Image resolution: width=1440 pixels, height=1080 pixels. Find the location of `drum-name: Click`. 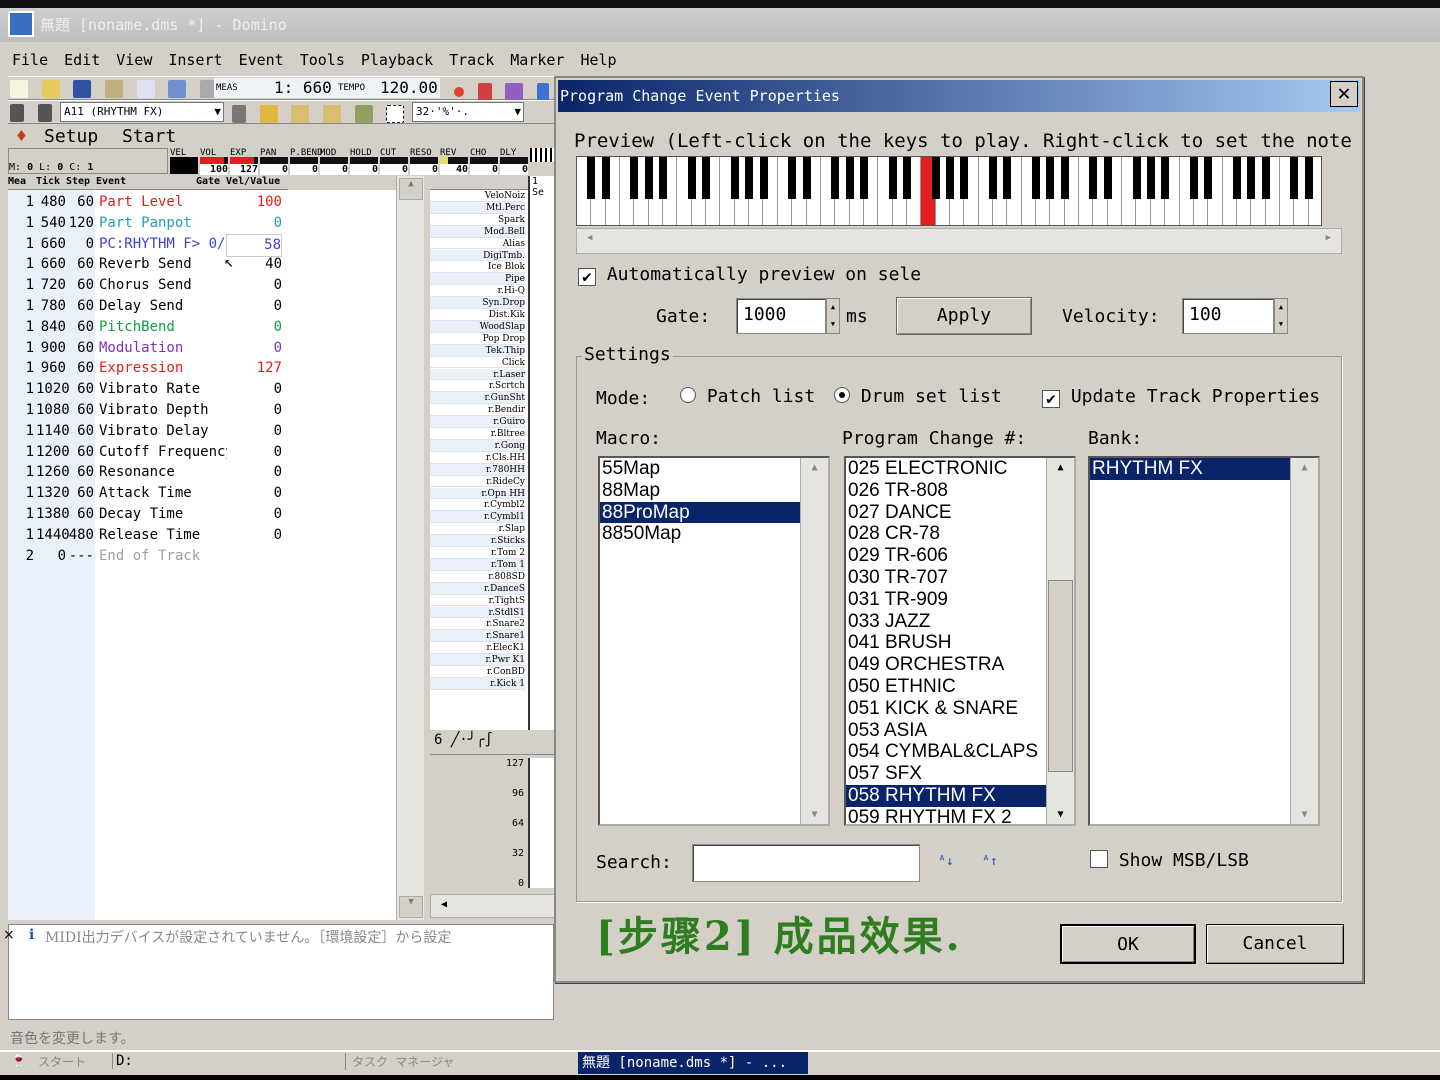

drum-name: Click is located at coordinates (477, 362).